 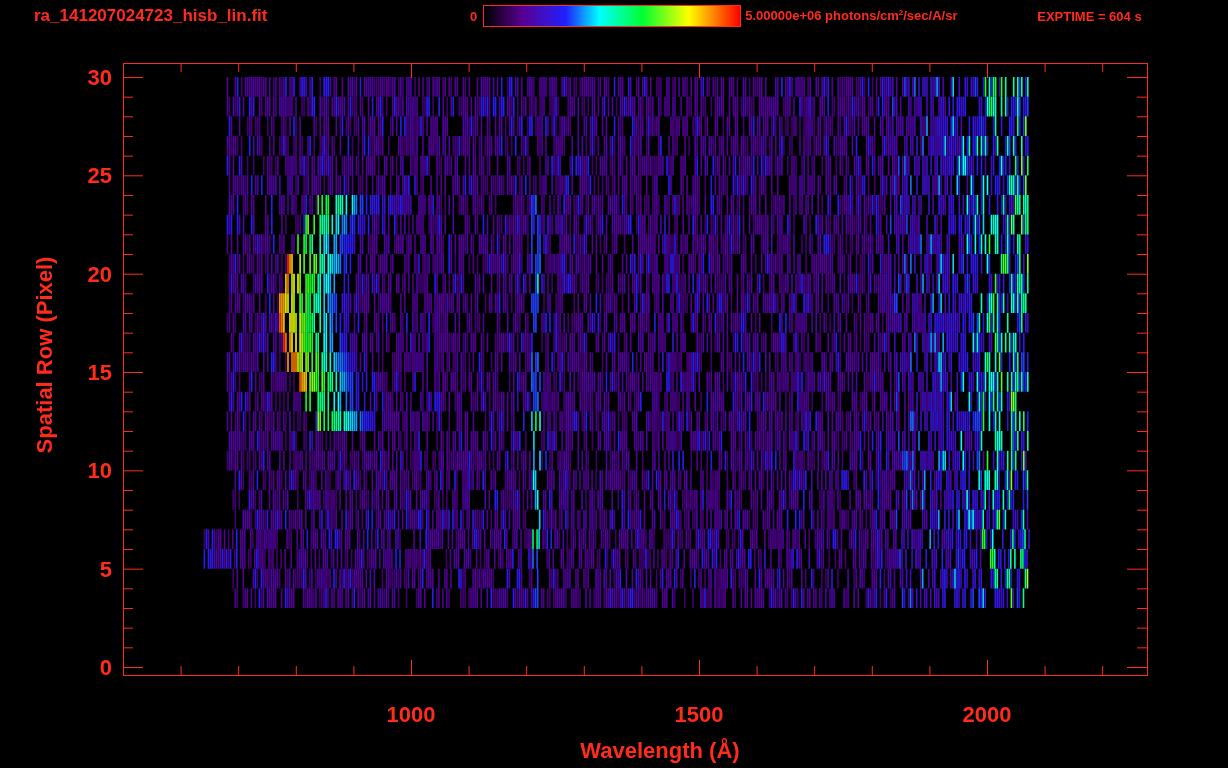 I want to click on y-tick-label: 30, so click(x=99, y=77).